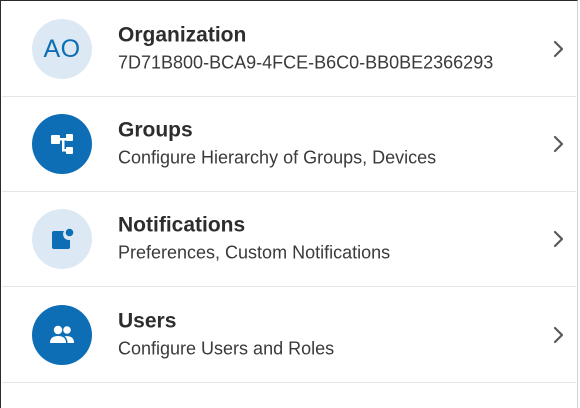 This screenshot has width=580, height=408. I want to click on notifications-avatar, so click(62, 239).